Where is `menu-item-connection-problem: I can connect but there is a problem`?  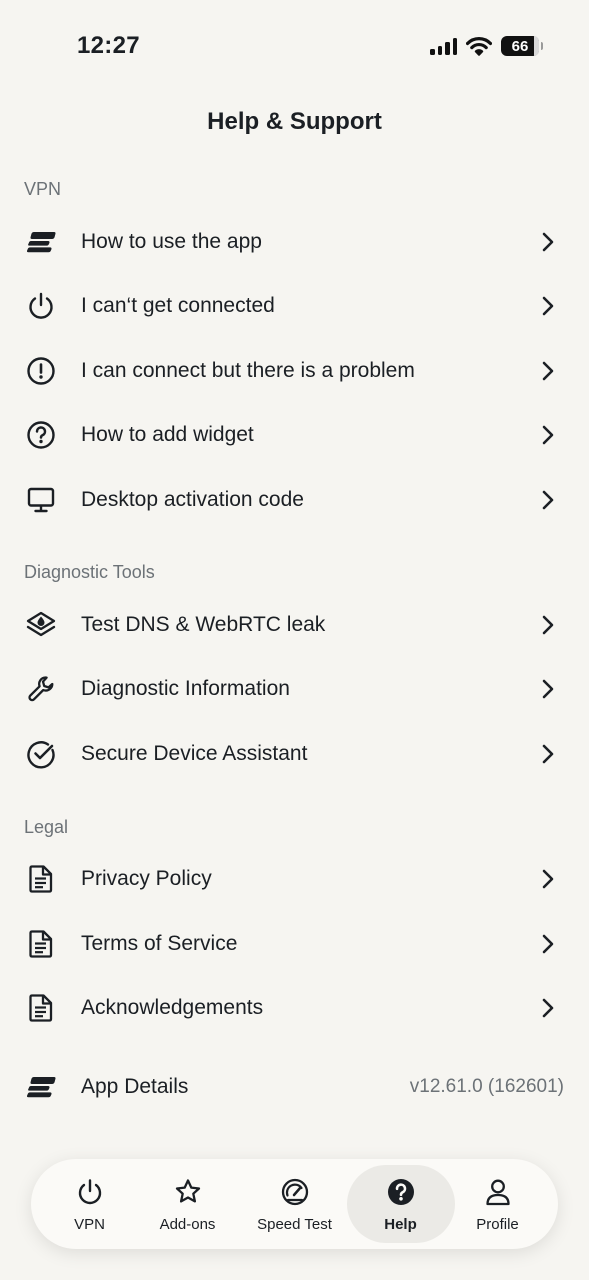
menu-item-connection-problem: I can connect but there is a problem is located at coordinates (294, 371).